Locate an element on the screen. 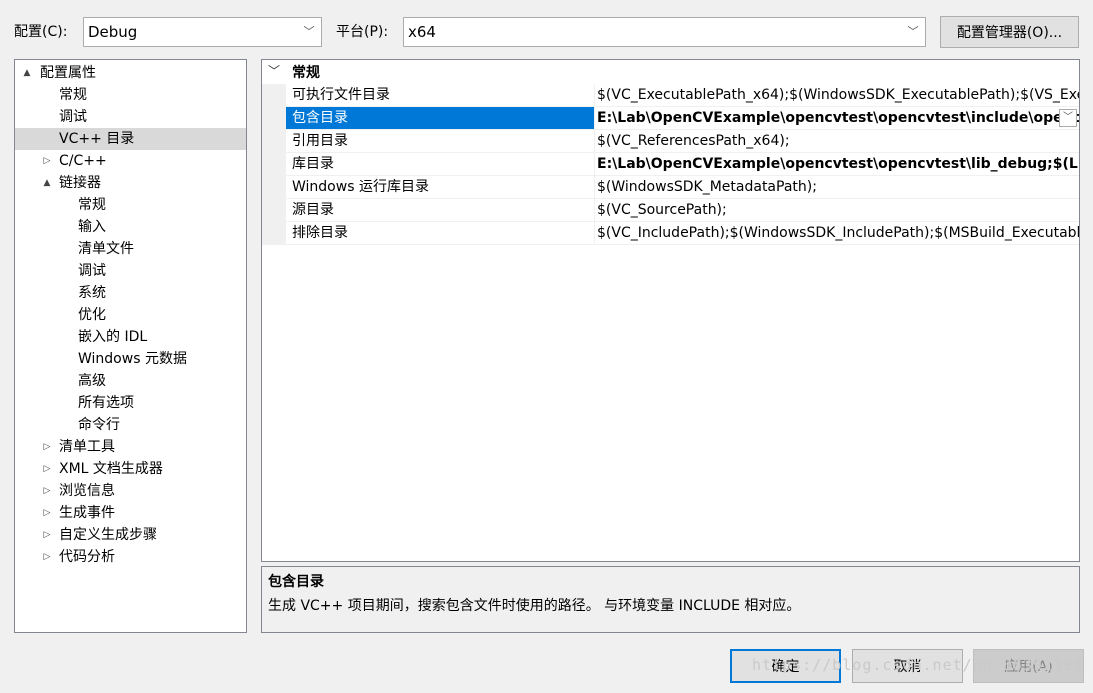 The height and width of the screenshot is (693, 1093). config-select-value: Debug is located at coordinates (113, 32).